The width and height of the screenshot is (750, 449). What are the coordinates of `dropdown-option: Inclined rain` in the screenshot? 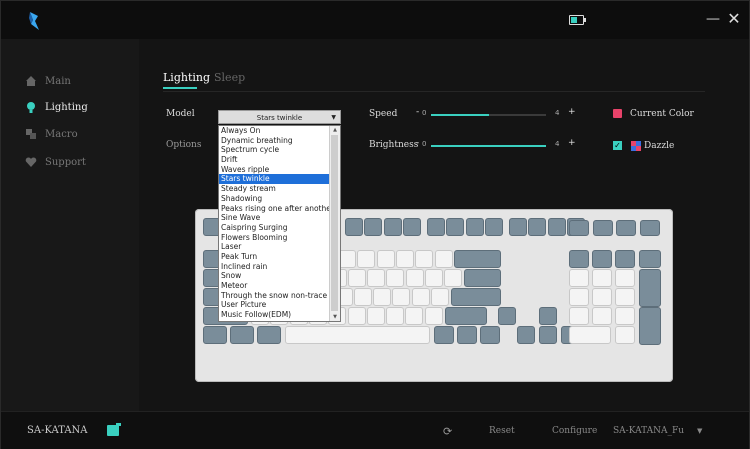 It's located at (274, 267).